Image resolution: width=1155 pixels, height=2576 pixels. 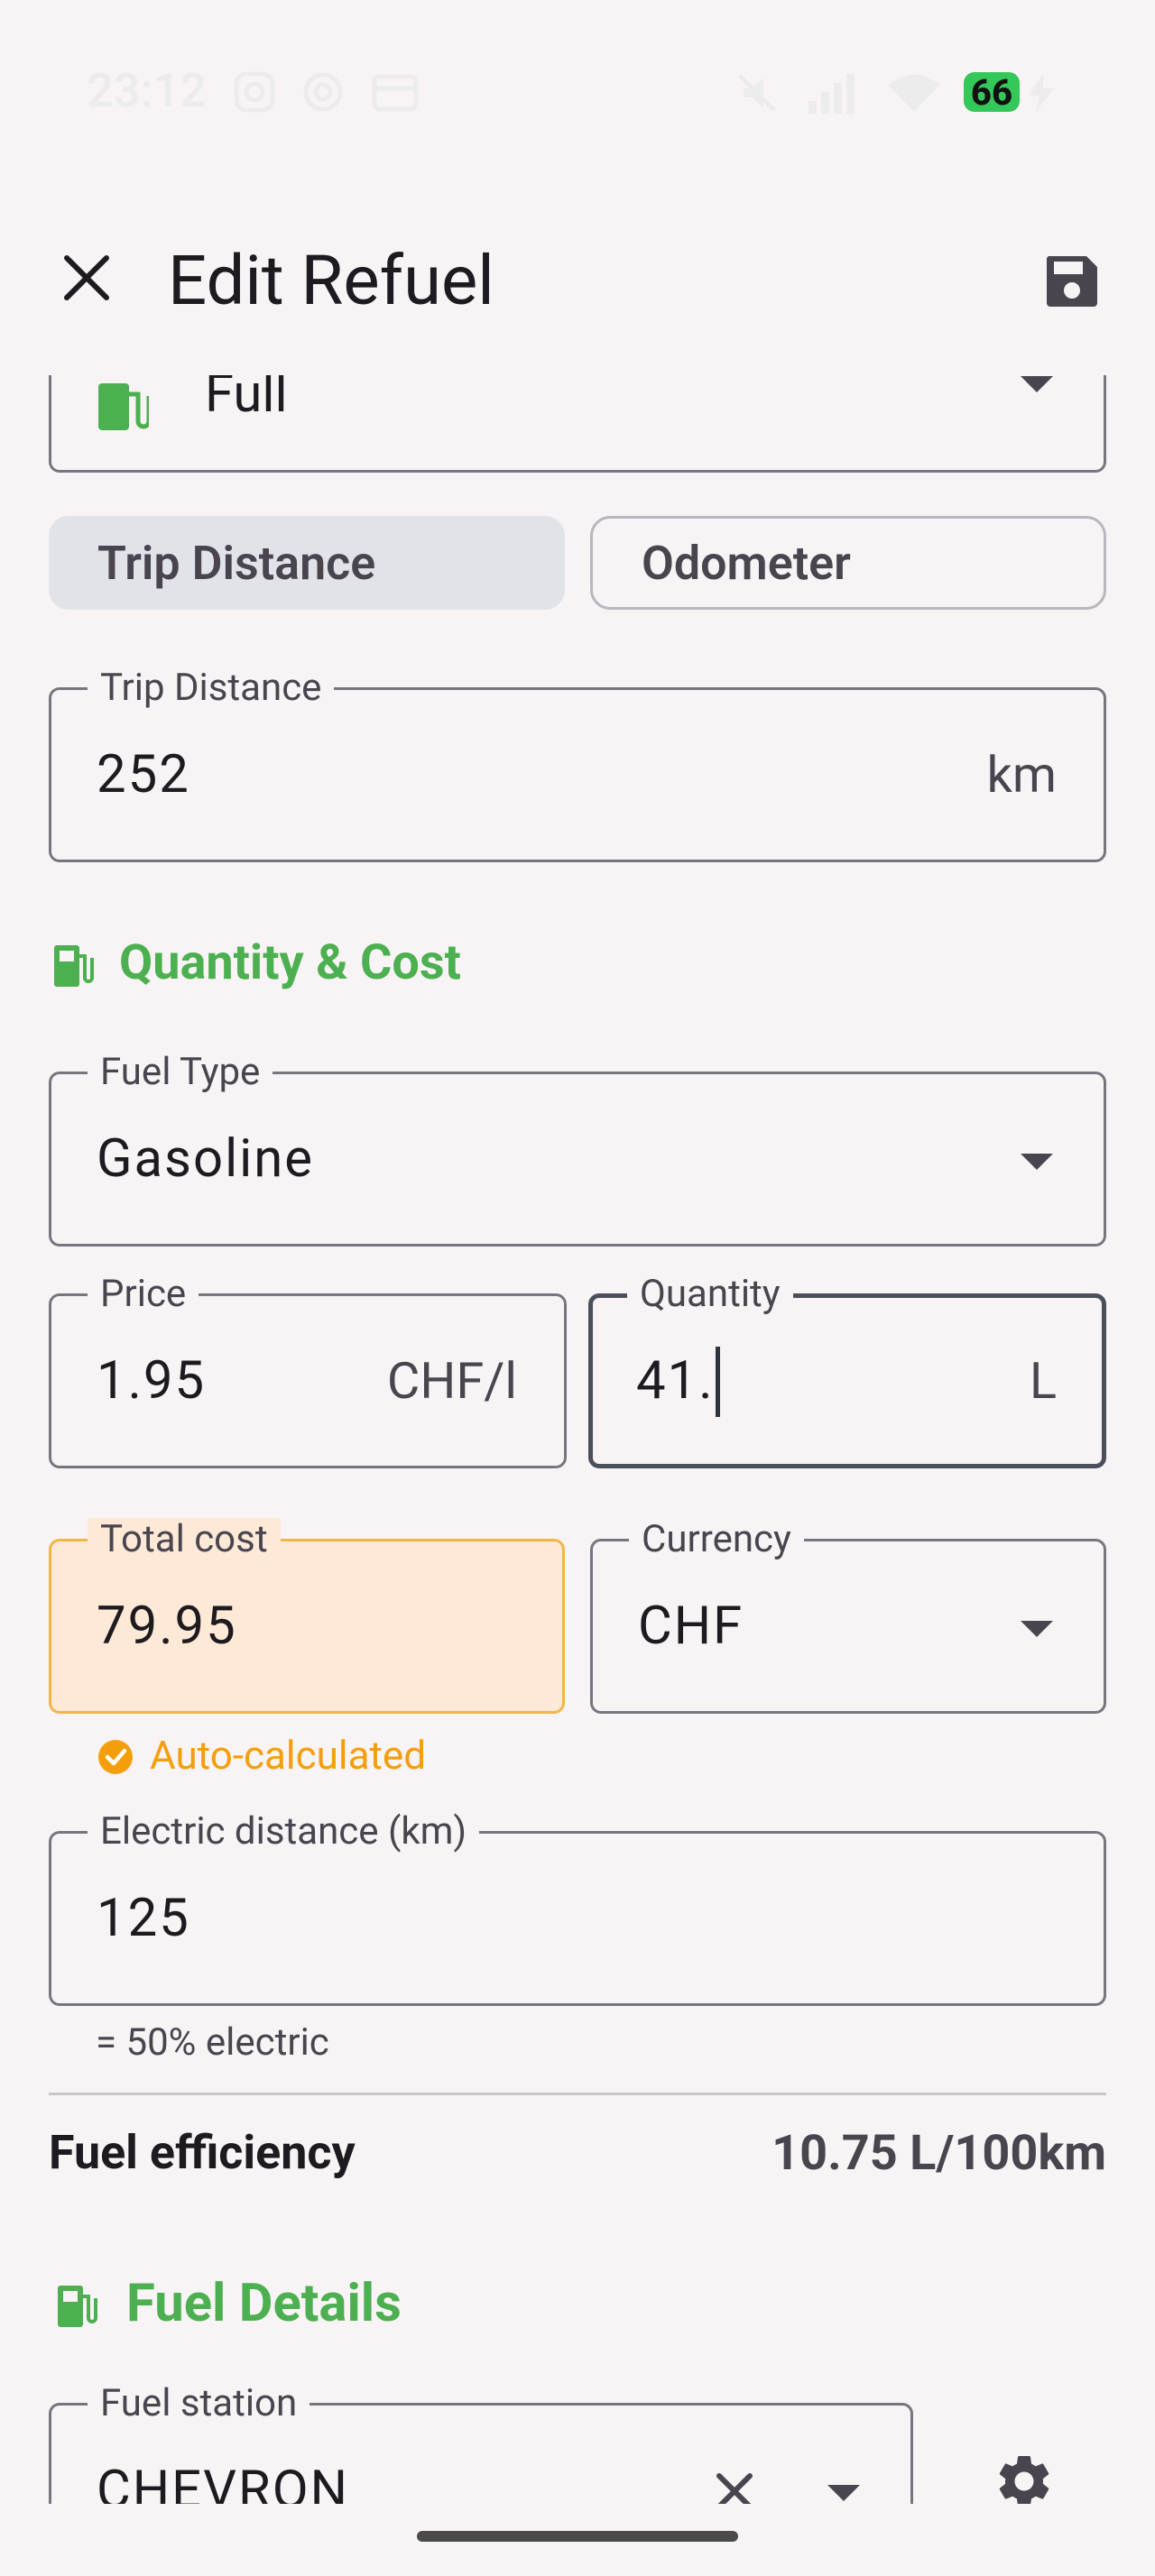 I want to click on fuel-station-value: CHEVRON, so click(x=223, y=2482).